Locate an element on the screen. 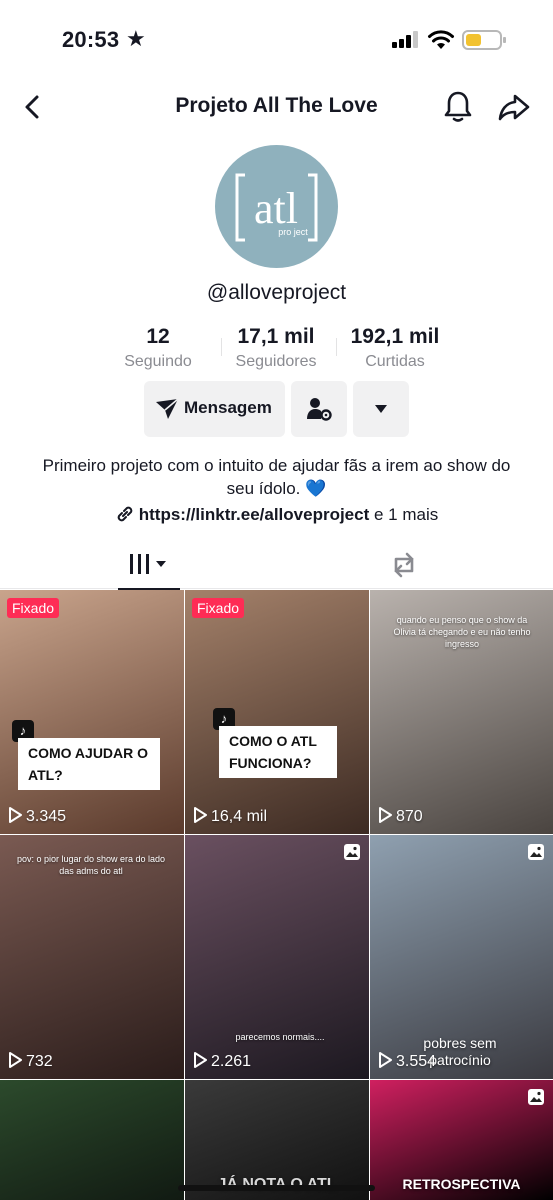  avatar: atl pro ject is located at coordinates (276, 206).